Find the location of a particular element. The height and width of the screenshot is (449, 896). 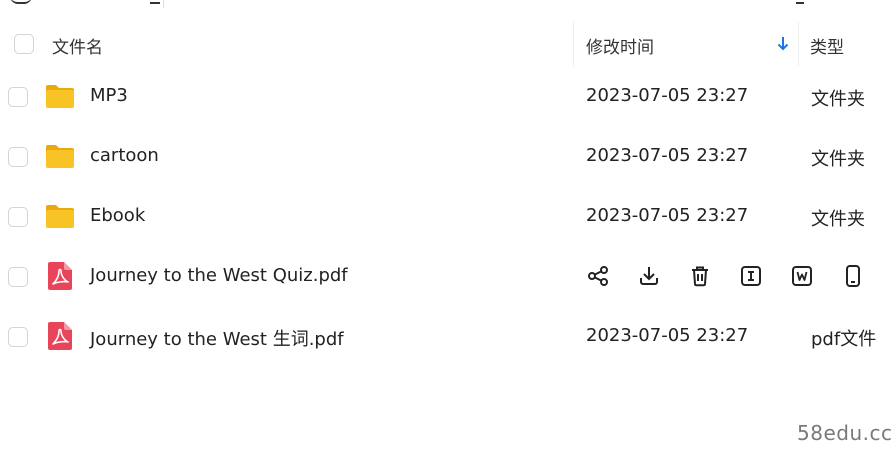

file-name: cartoon is located at coordinates (124, 155).